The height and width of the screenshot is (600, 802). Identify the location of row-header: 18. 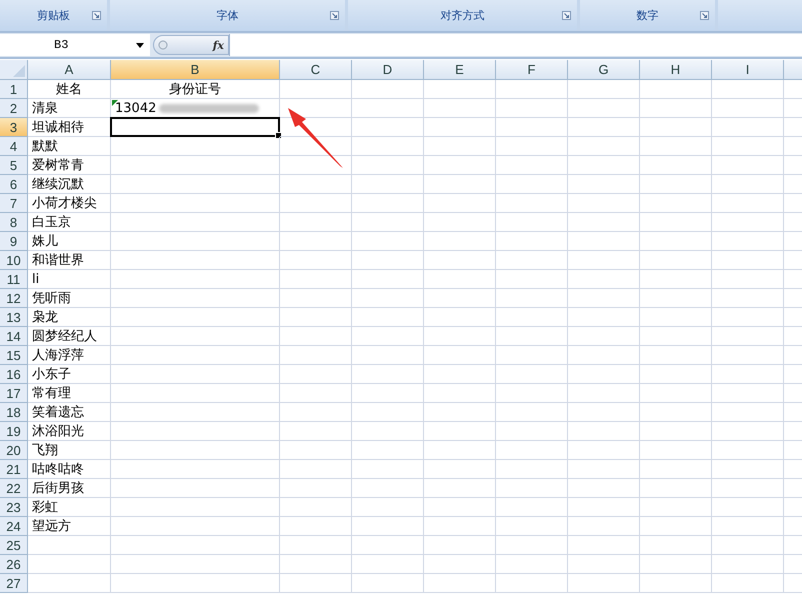
(14, 412).